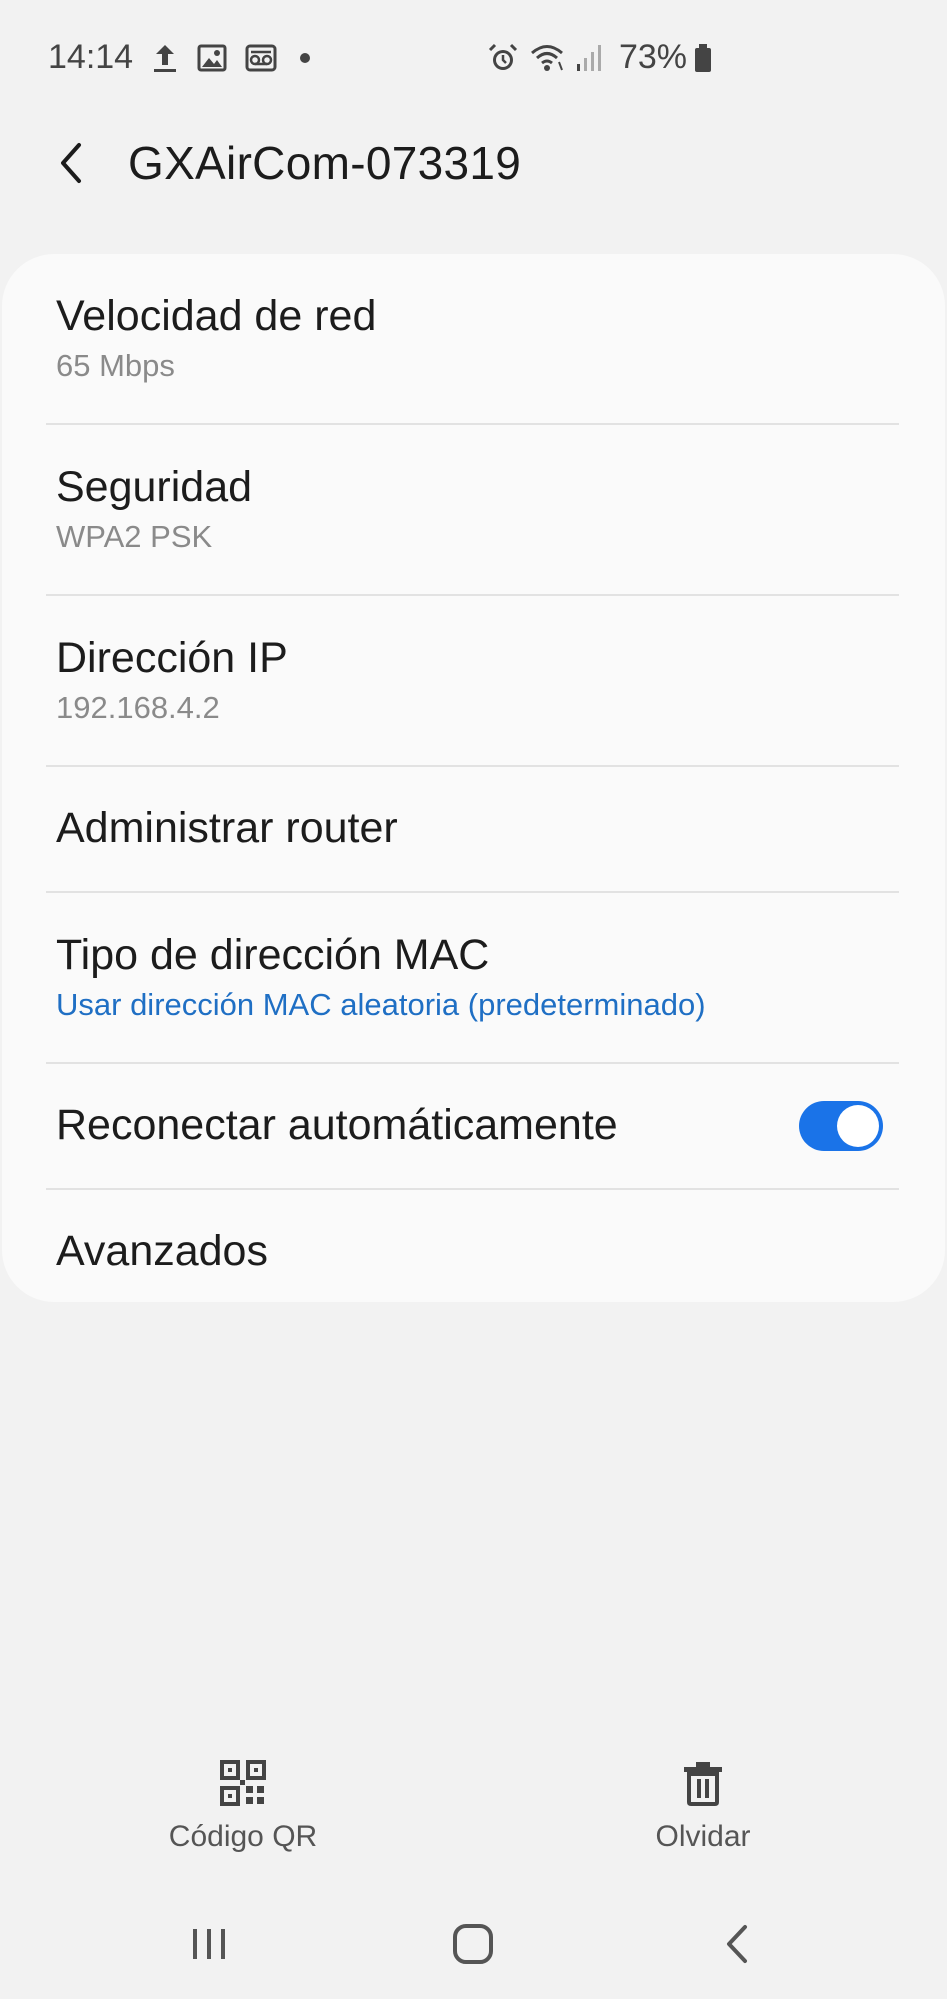  I want to click on trash-icon, so click(703, 1784).